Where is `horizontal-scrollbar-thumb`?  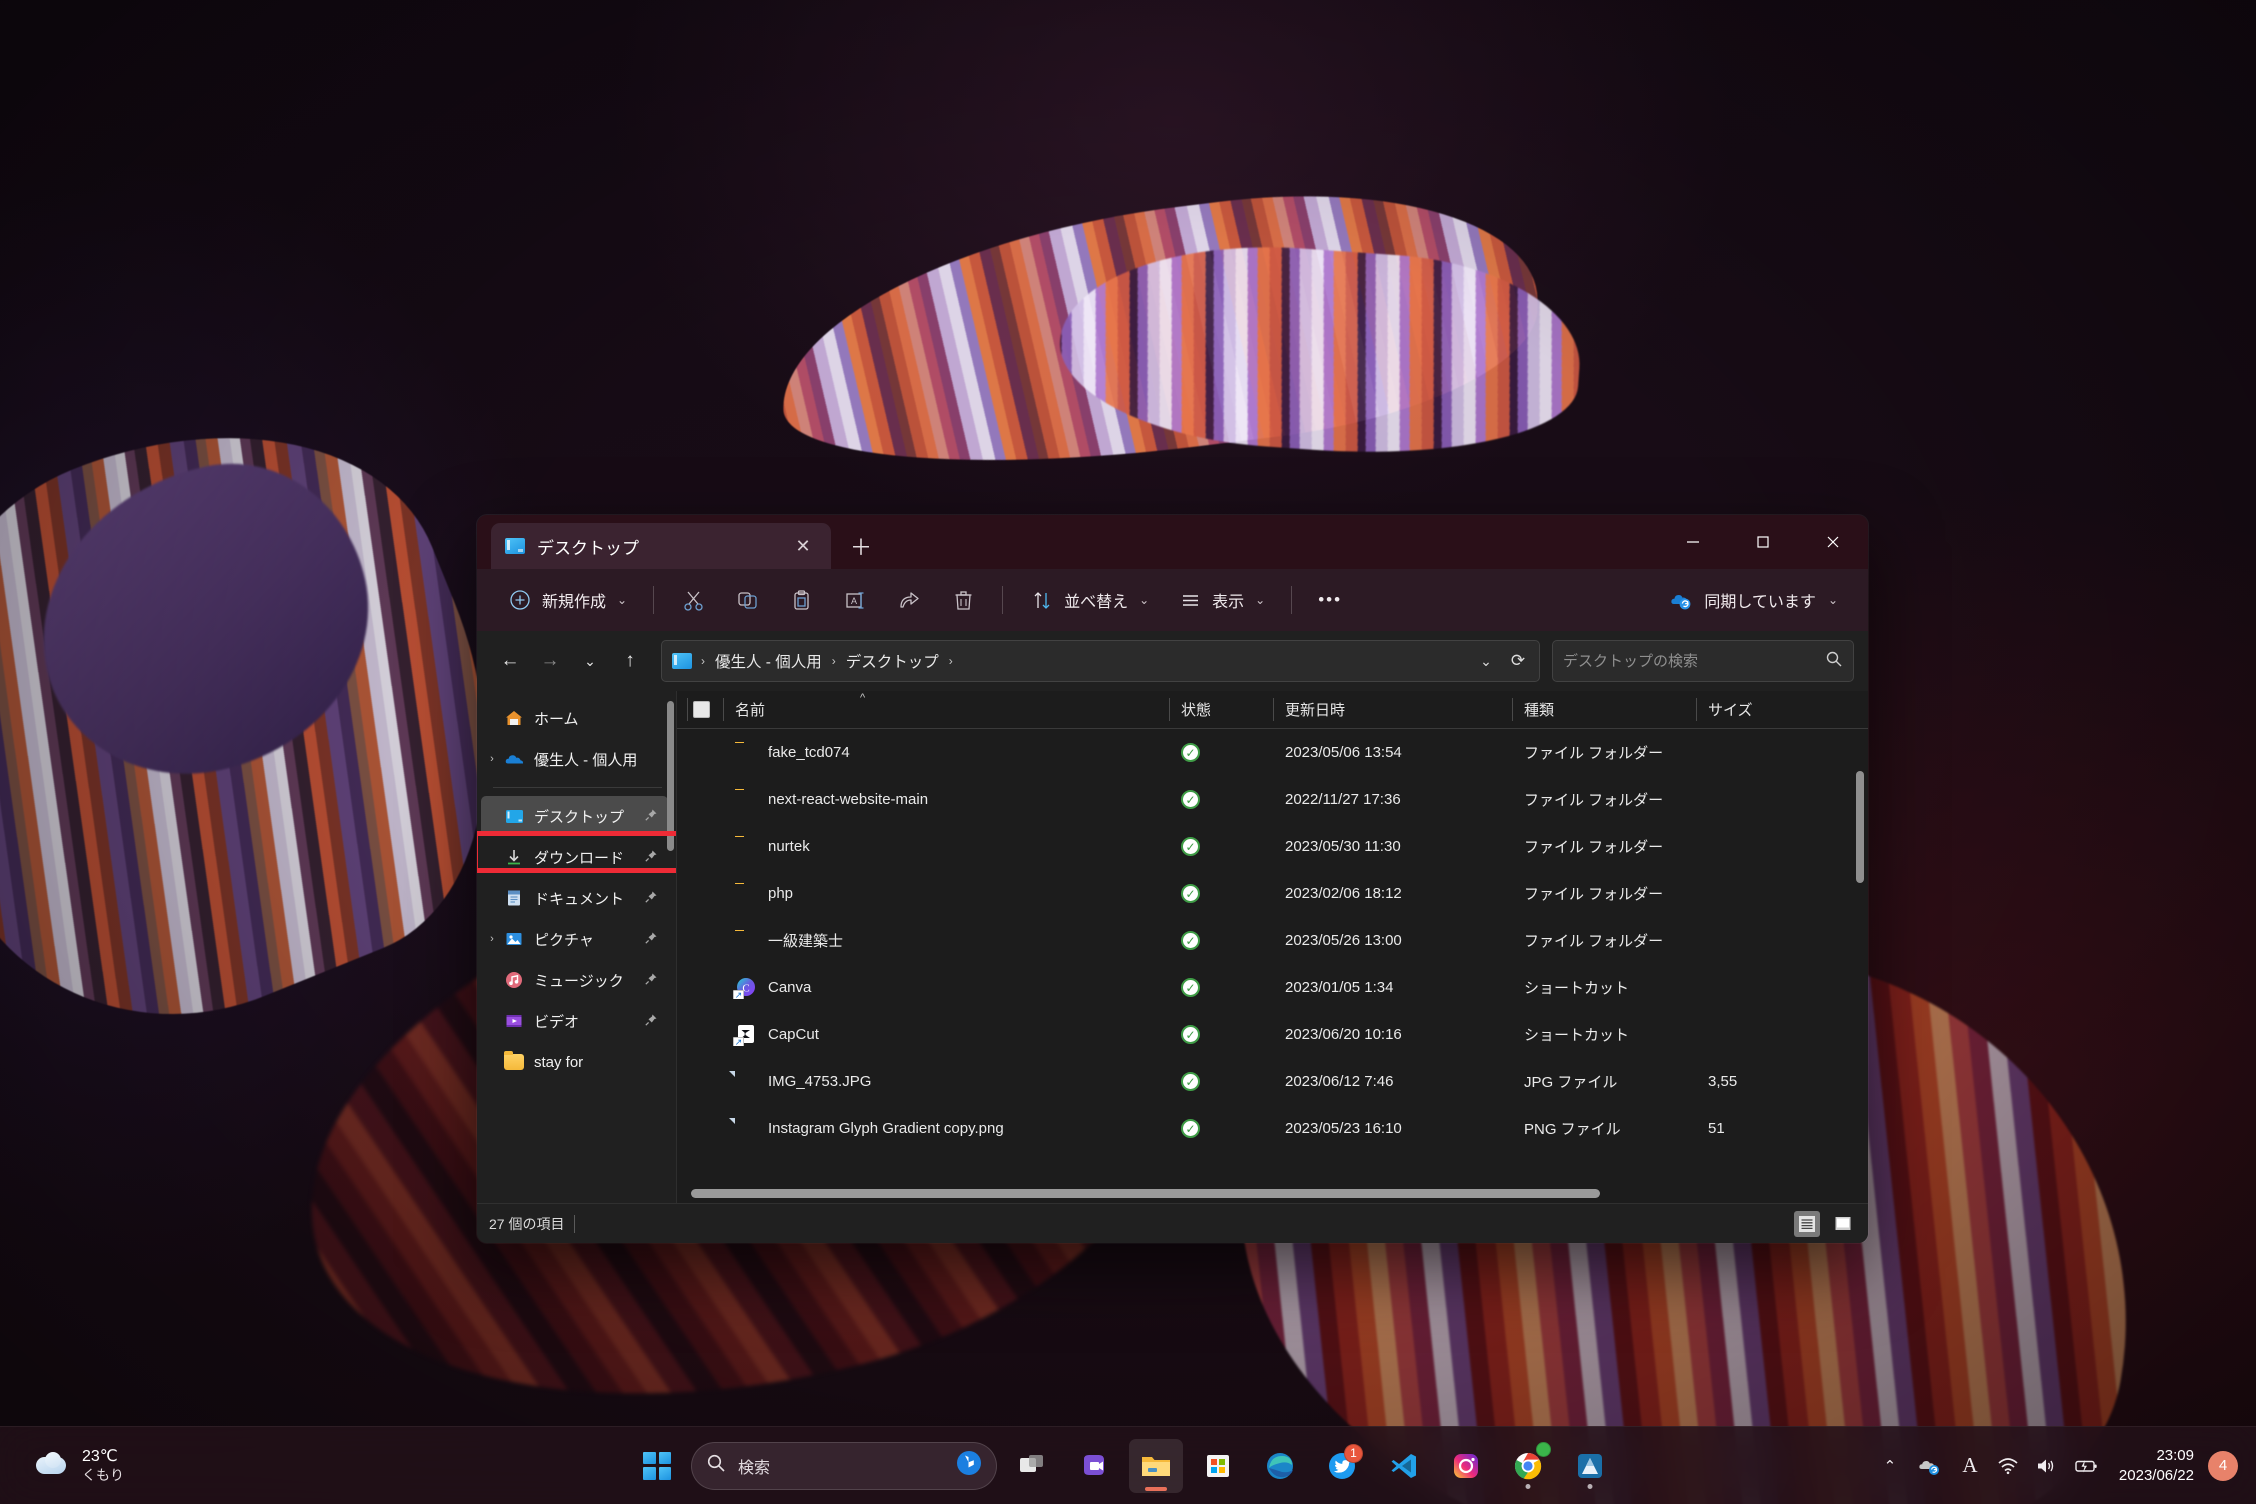 horizontal-scrollbar-thumb is located at coordinates (1145, 1193).